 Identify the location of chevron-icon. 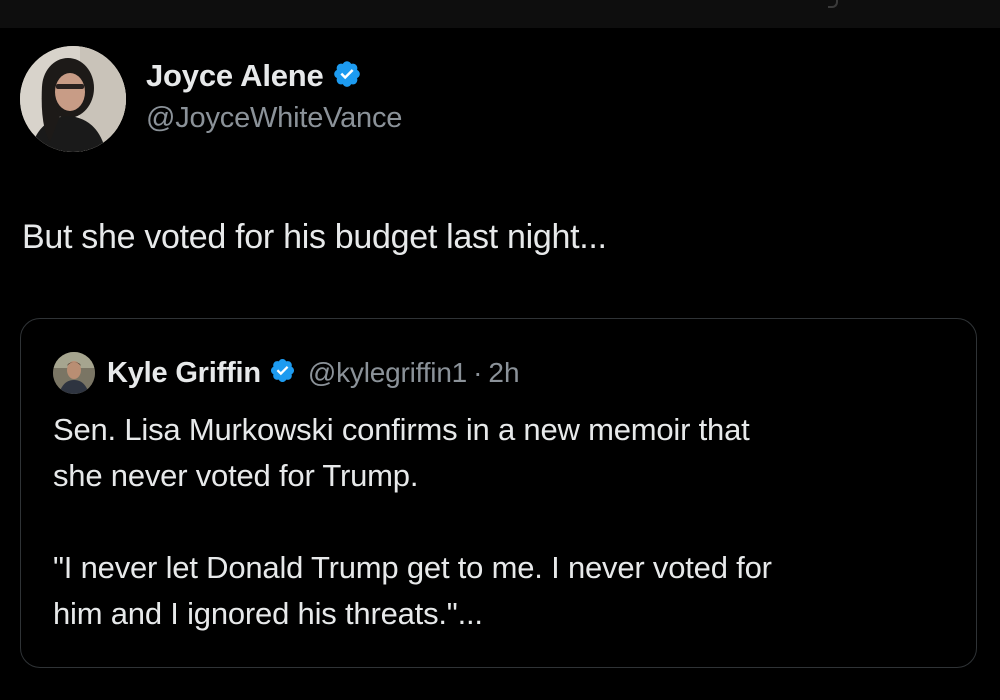
(833, 4).